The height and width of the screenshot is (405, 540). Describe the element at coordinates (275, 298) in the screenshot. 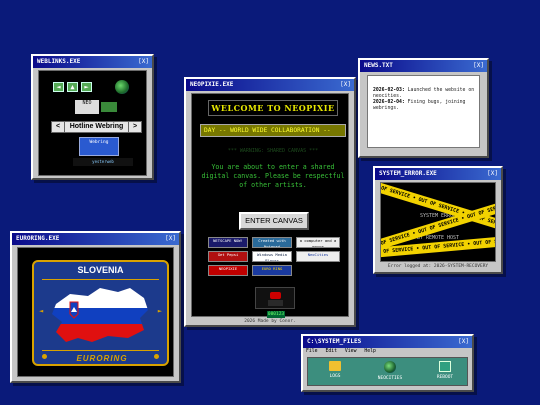

I see `tv-icon` at that location.